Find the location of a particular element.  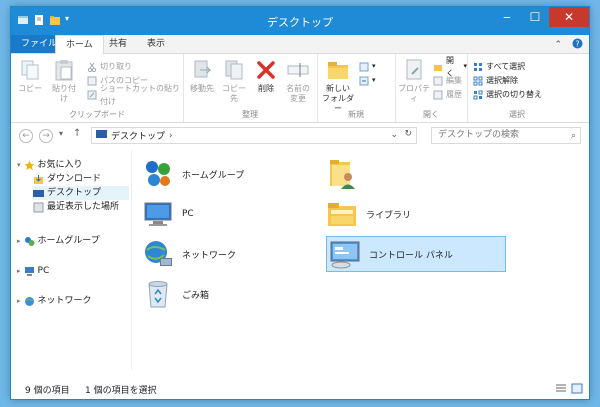

edit-button: 編集 is located at coordinates (447, 80).